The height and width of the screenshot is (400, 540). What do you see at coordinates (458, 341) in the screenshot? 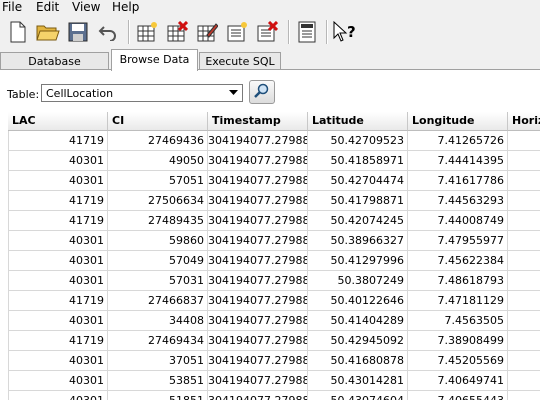
I see `table-cell: 7.38908499` at bounding box center [458, 341].